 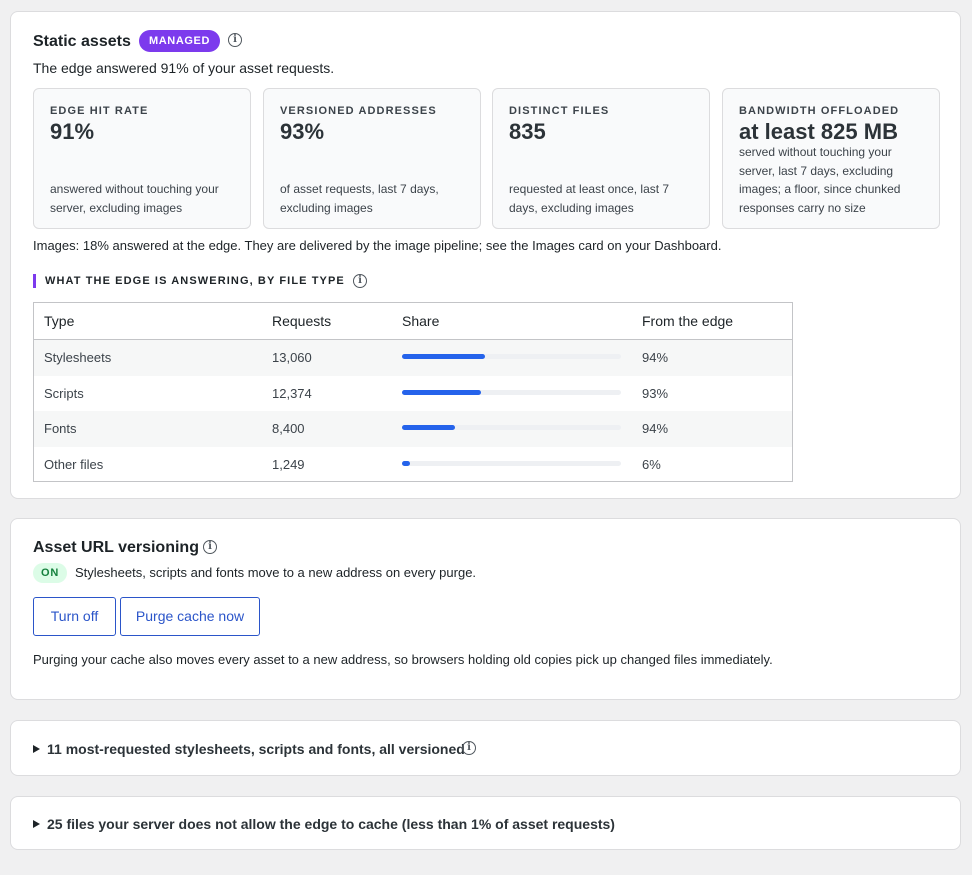 What do you see at coordinates (559, 111) in the screenshot?
I see `tile-label: DISTINCT FILES` at bounding box center [559, 111].